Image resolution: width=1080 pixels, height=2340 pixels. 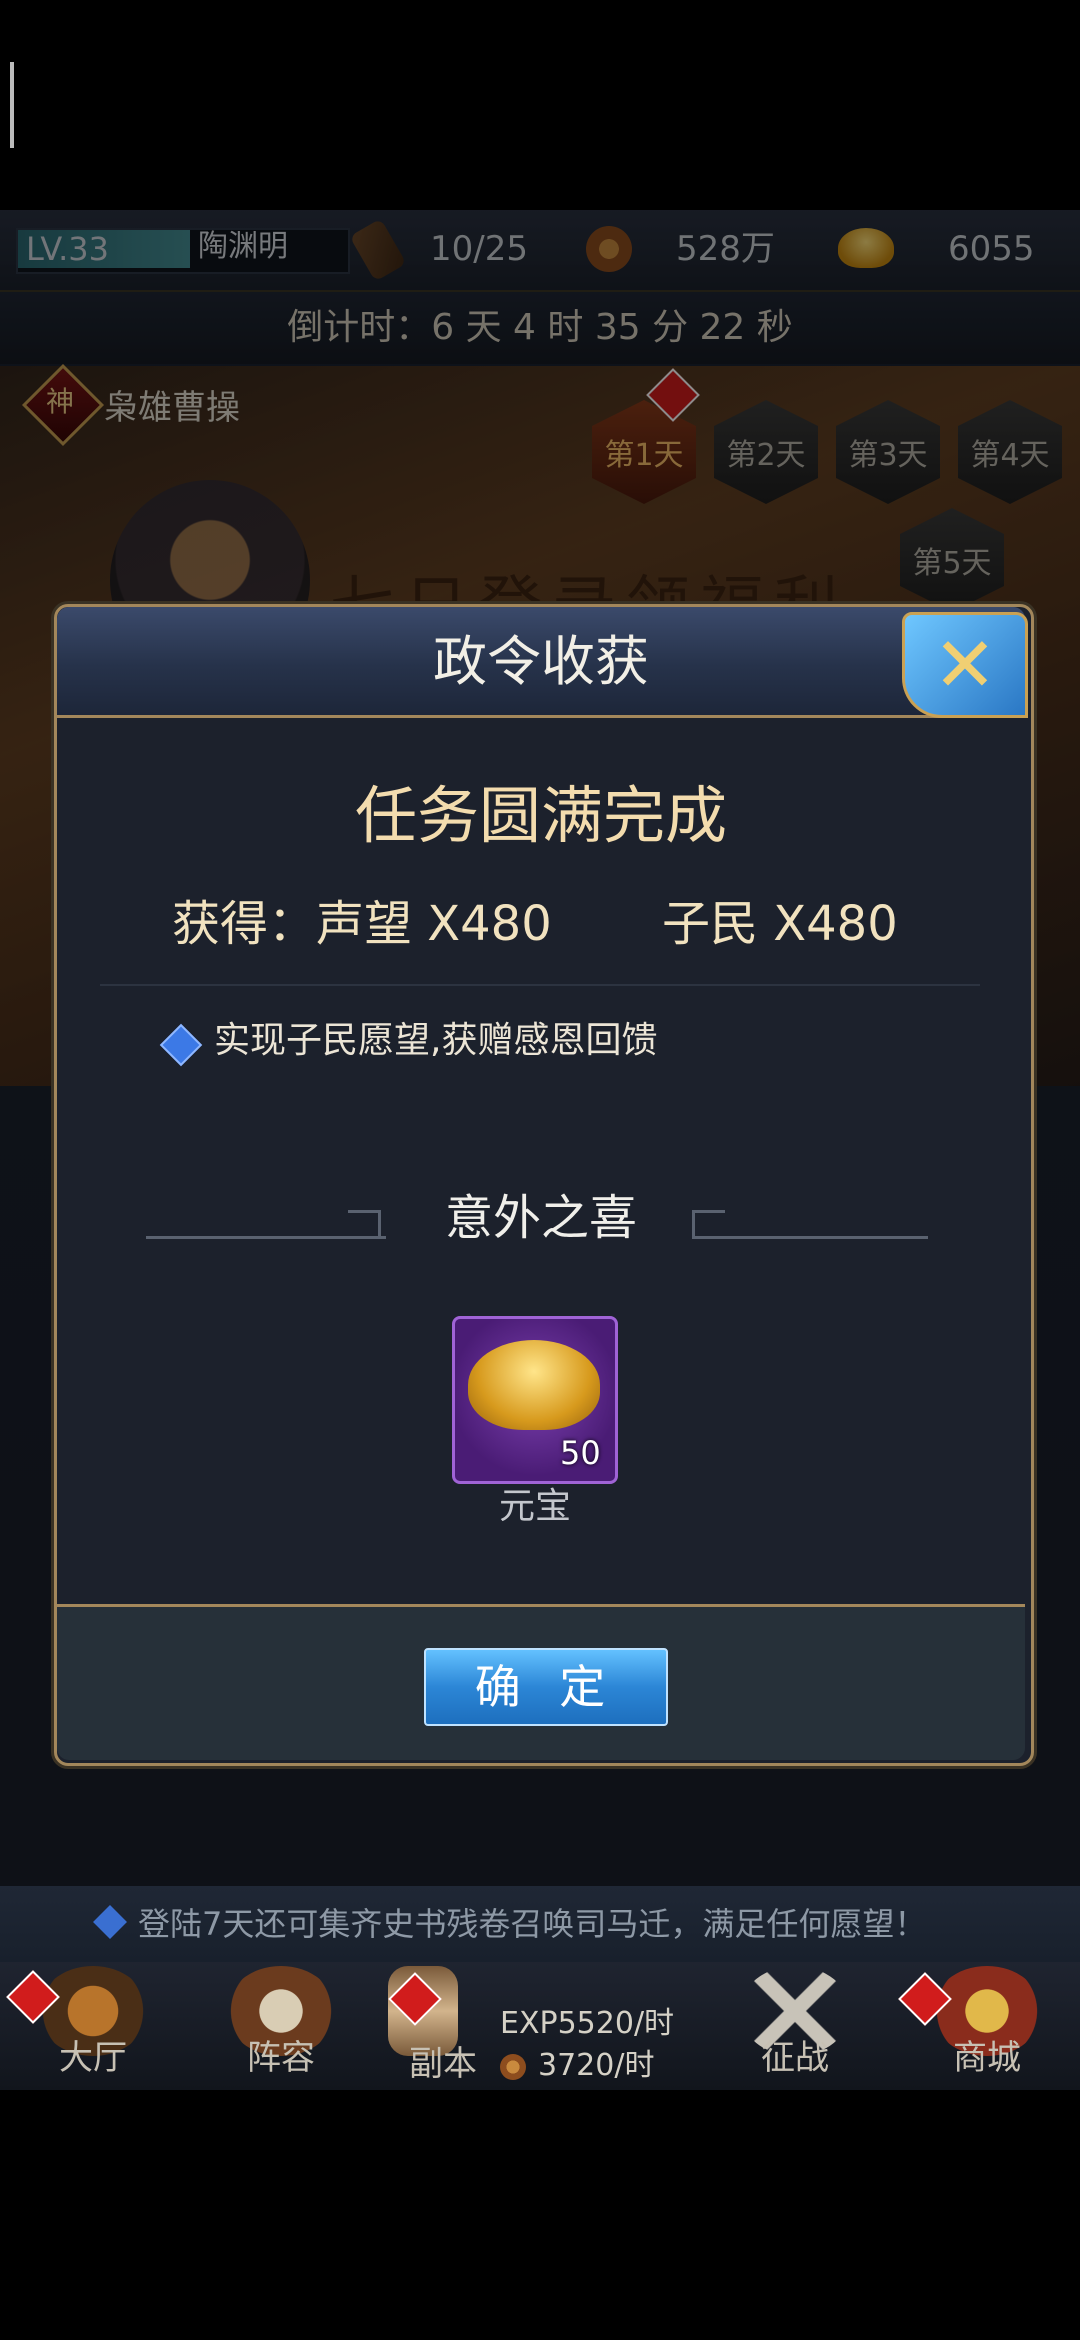 I want to click on gold-rate: 3720/时, so click(x=596, y=2065).